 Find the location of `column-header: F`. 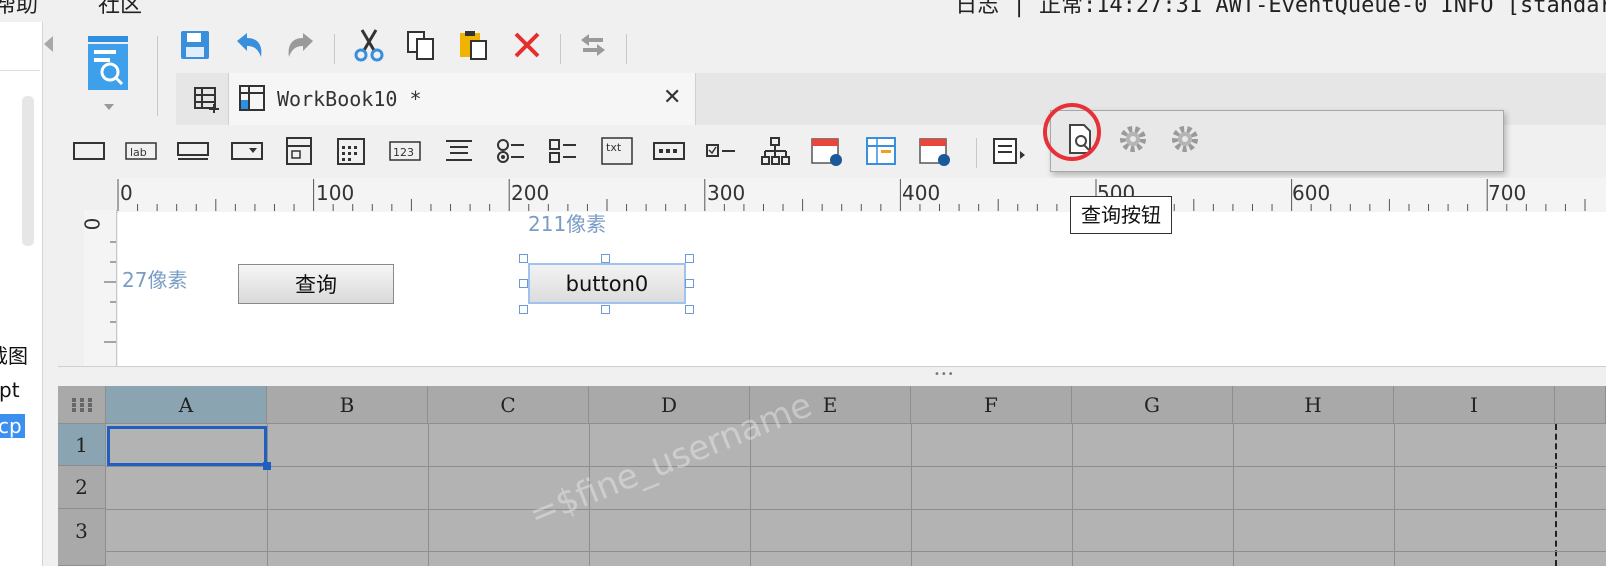

column-header: F is located at coordinates (991, 405).